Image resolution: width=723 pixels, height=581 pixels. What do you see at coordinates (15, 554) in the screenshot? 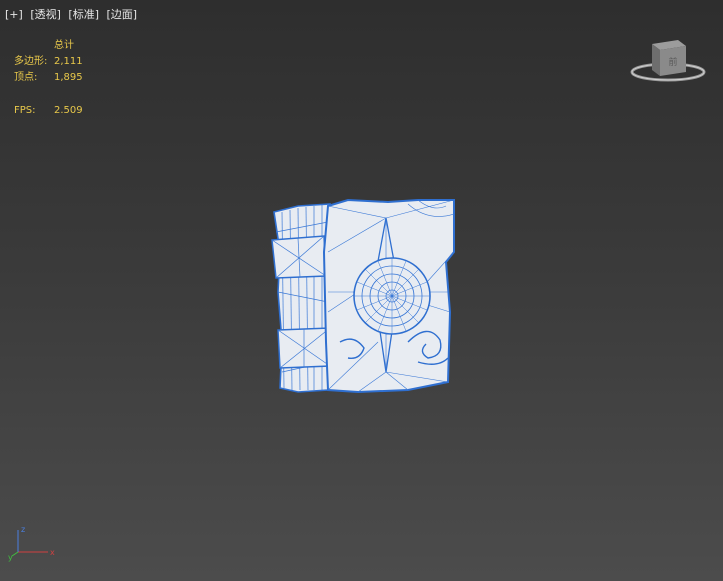
I see `axis-y-line` at bounding box center [15, 554].